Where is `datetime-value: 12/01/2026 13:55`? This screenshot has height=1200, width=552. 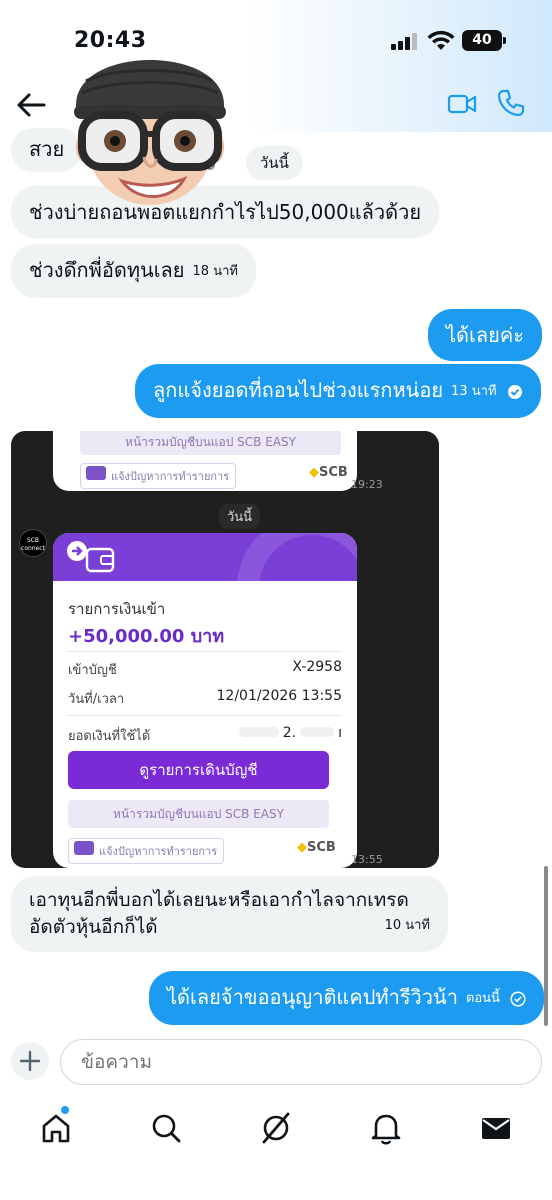 datetime-value: 12/01/2026 13:55 is located at coordinates (279, 696).